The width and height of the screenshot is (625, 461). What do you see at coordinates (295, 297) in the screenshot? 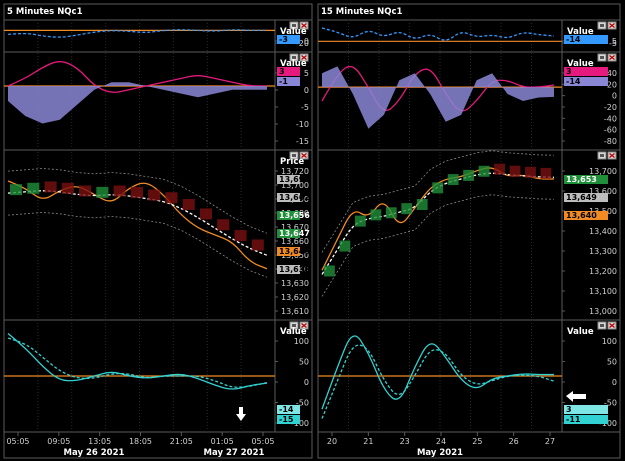
I see `axis-tick-label: 13,620` at bounding box center [295, 297].